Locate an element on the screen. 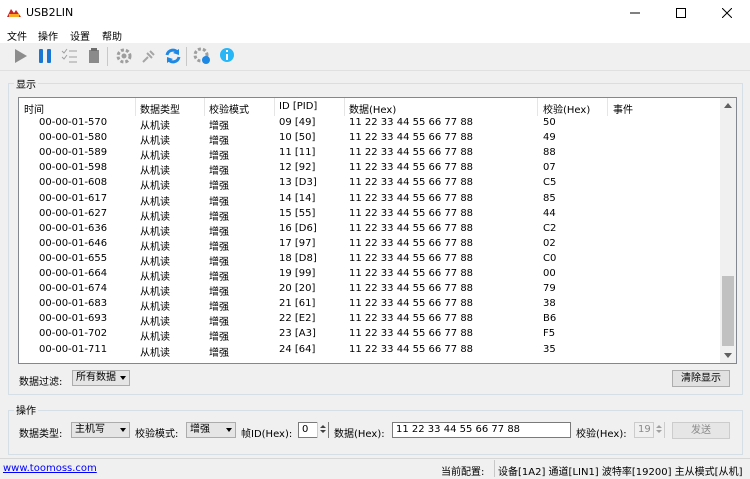  menu-help: 帮助 is located at coordinates (112, 35).